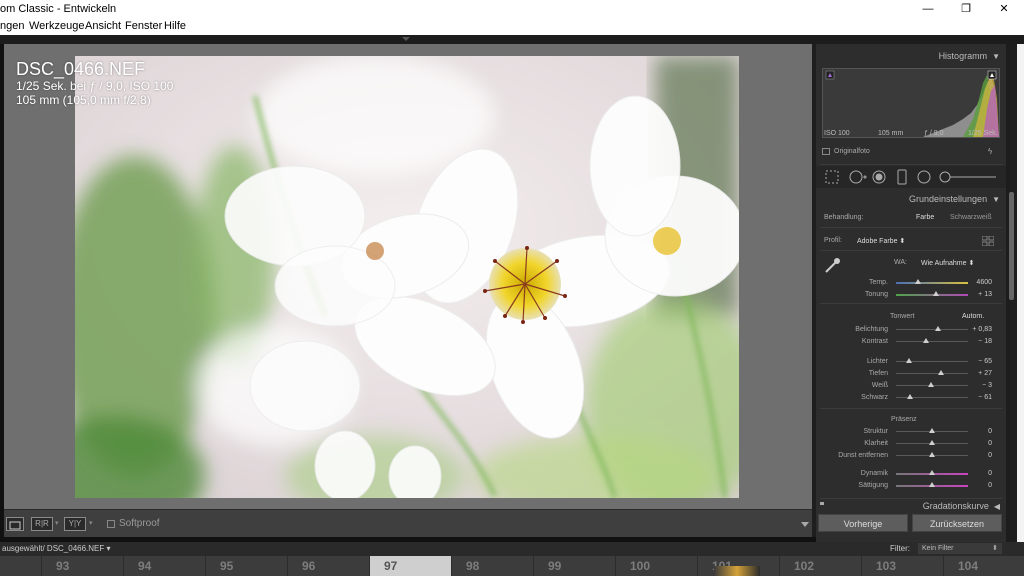 The height and width of the screenshot is (576, 1024). What do you see at coordinates (832, 266) in the screenshot?
I see `eyedropper-icon` at bounding box center [832, 266].